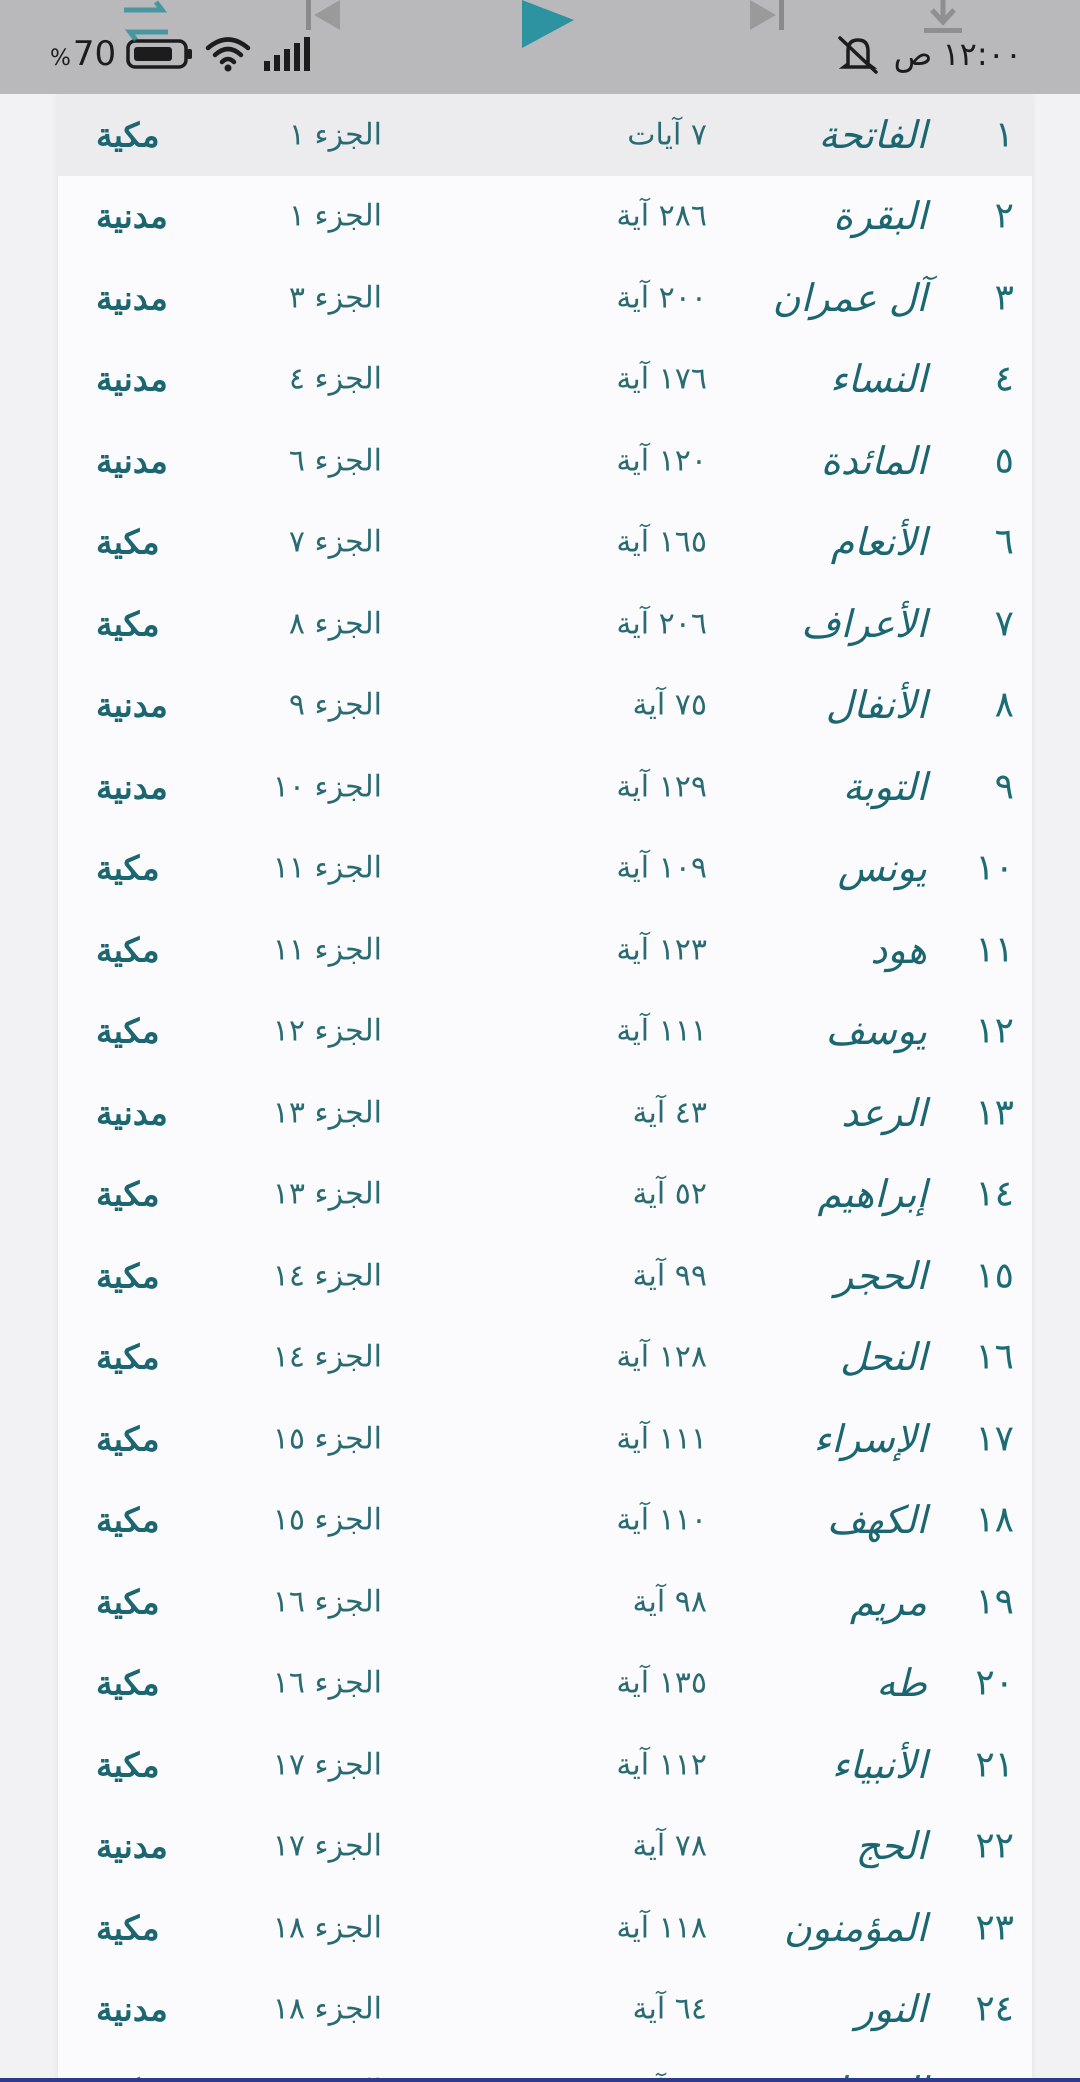  Describe the element at coordinates (878, 379) in the screenshot. I see `surah-name: النساء` at that location.